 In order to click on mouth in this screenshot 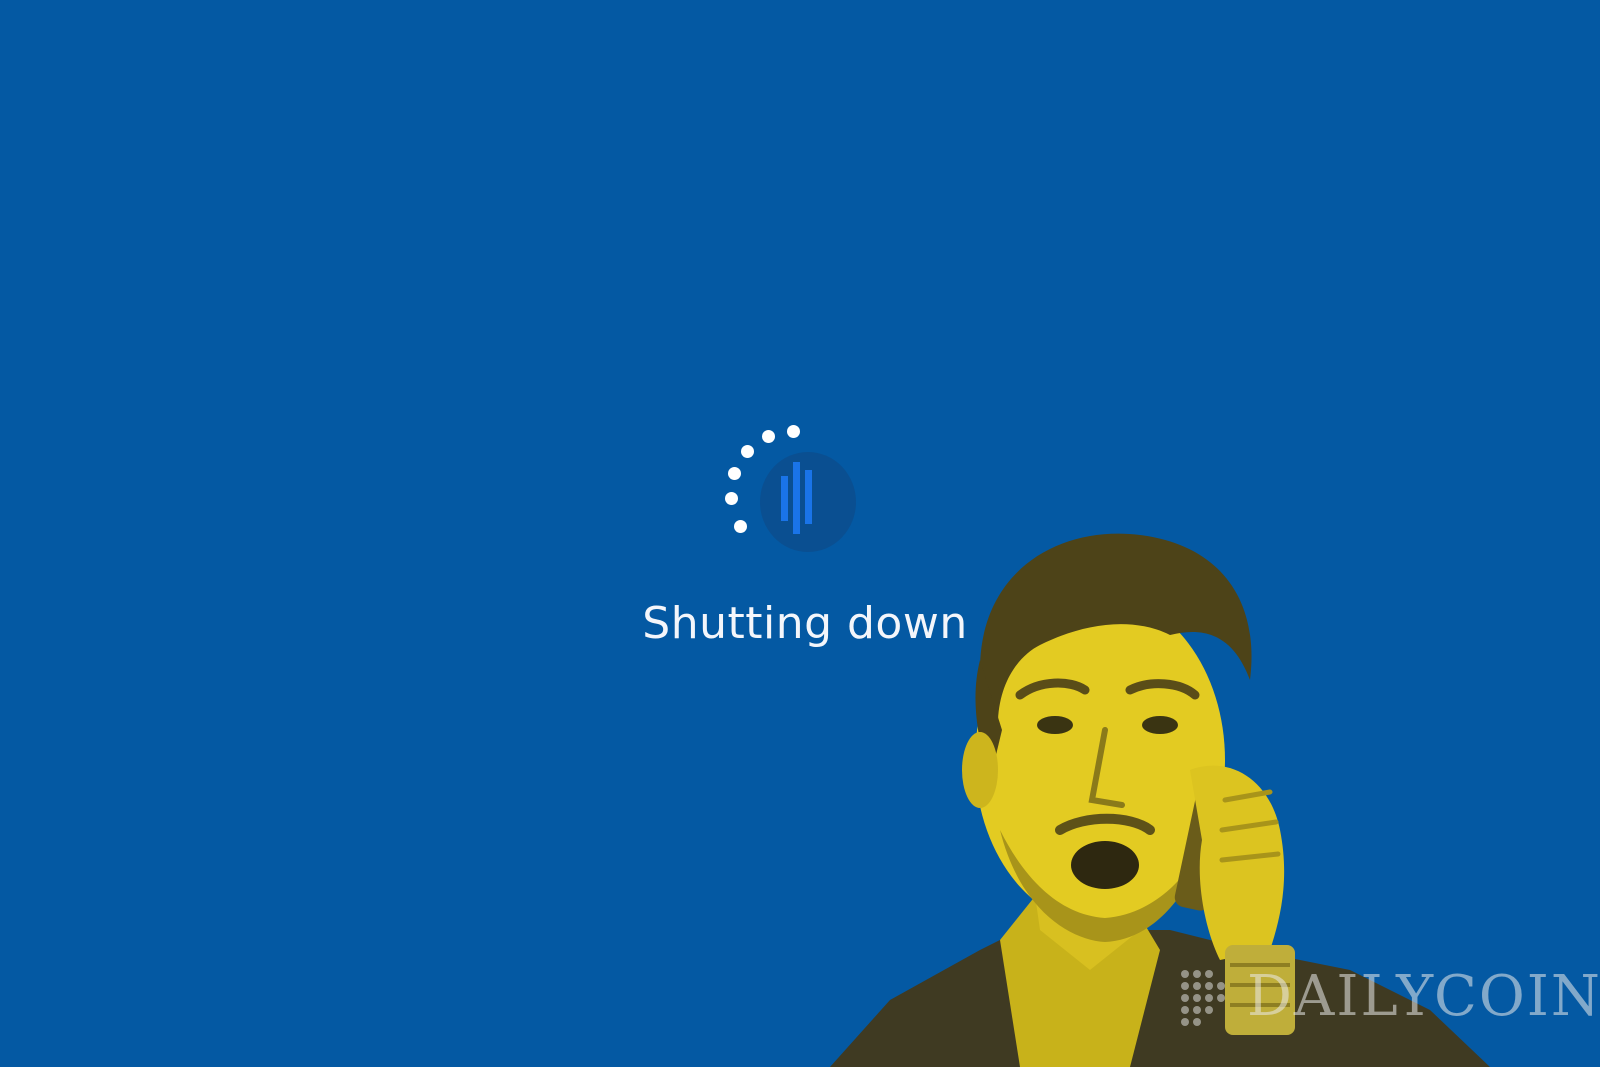, I will do `click(1105, 865)`.